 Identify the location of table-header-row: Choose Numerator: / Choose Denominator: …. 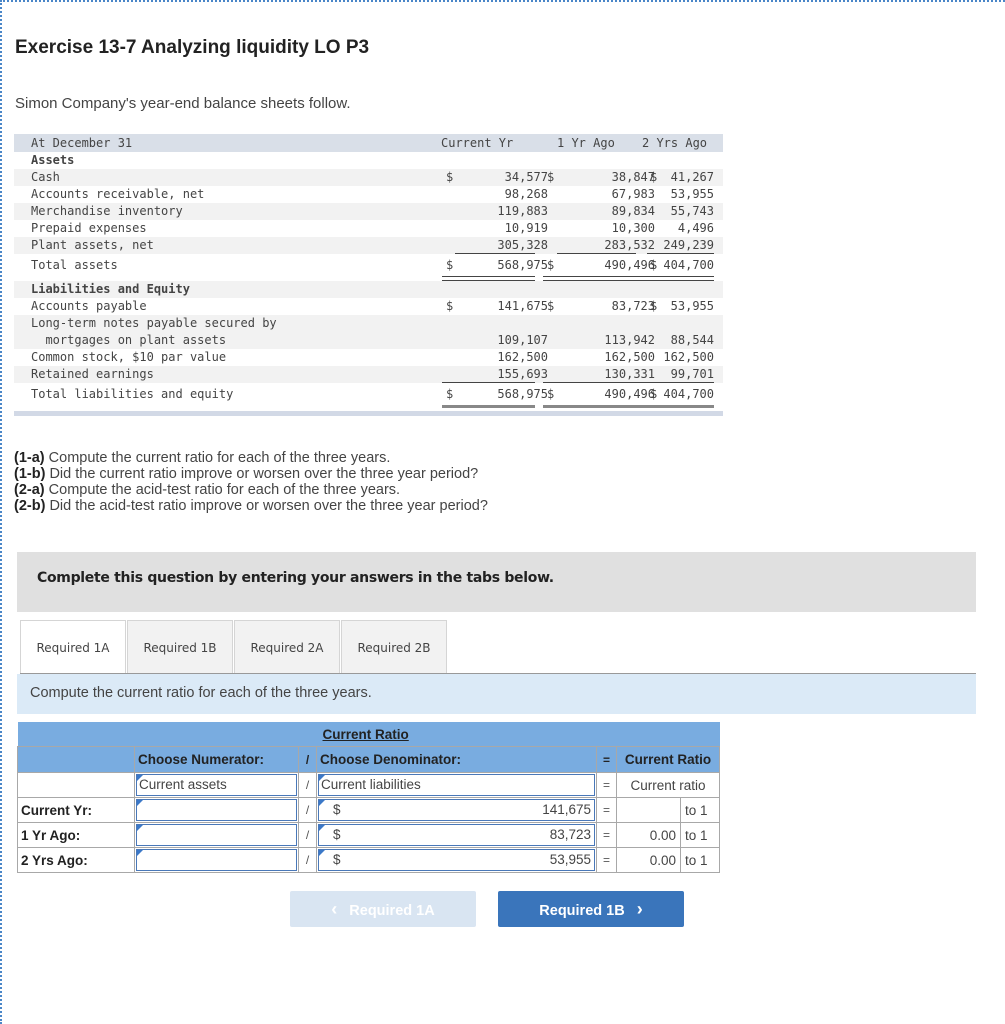
(368, 759).